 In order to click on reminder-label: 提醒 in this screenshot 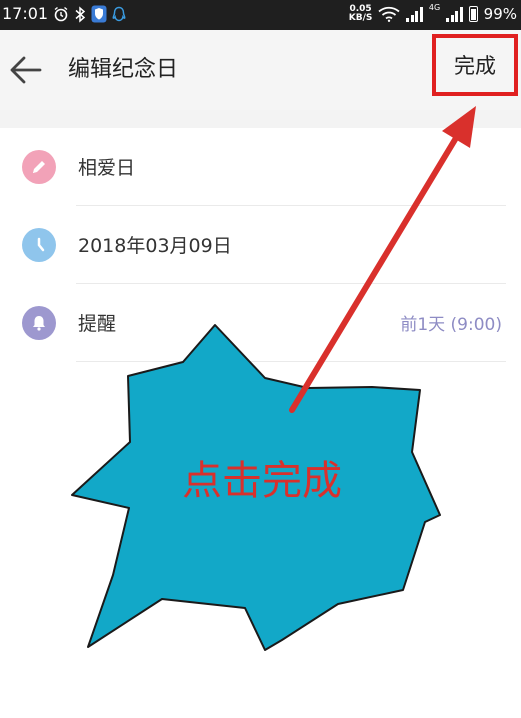, I will do `click(97, 324)`.